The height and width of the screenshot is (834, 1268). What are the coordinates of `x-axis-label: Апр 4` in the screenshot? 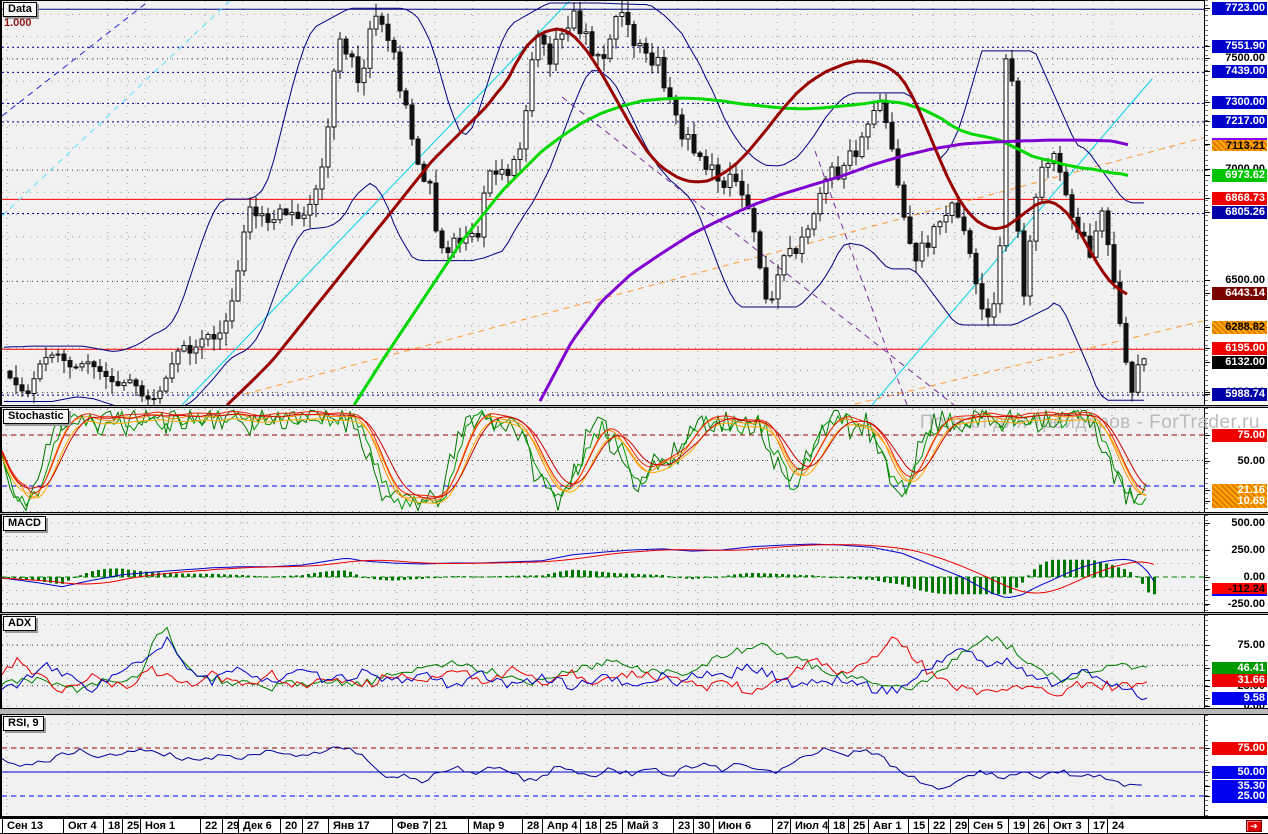 It's located at (562, 826).